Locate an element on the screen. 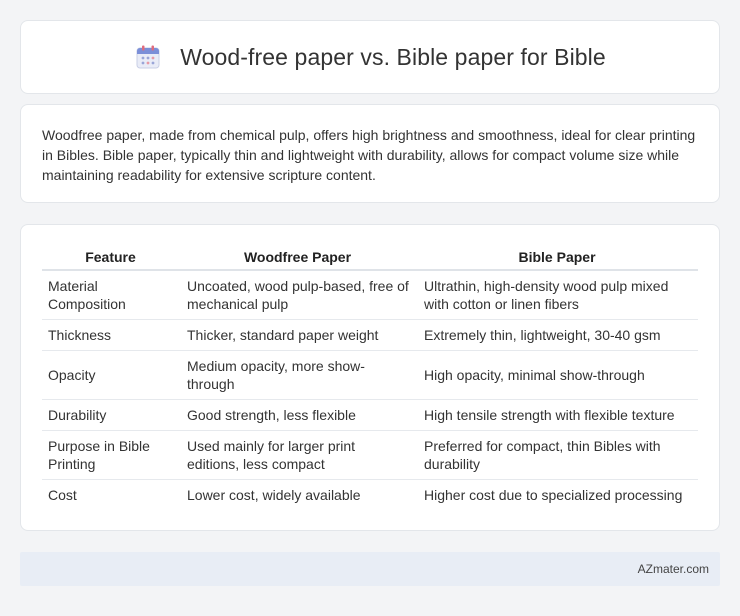 The width and height of the screenshot is (740, 616). calendar-icon is located at coordinates (148, 57).